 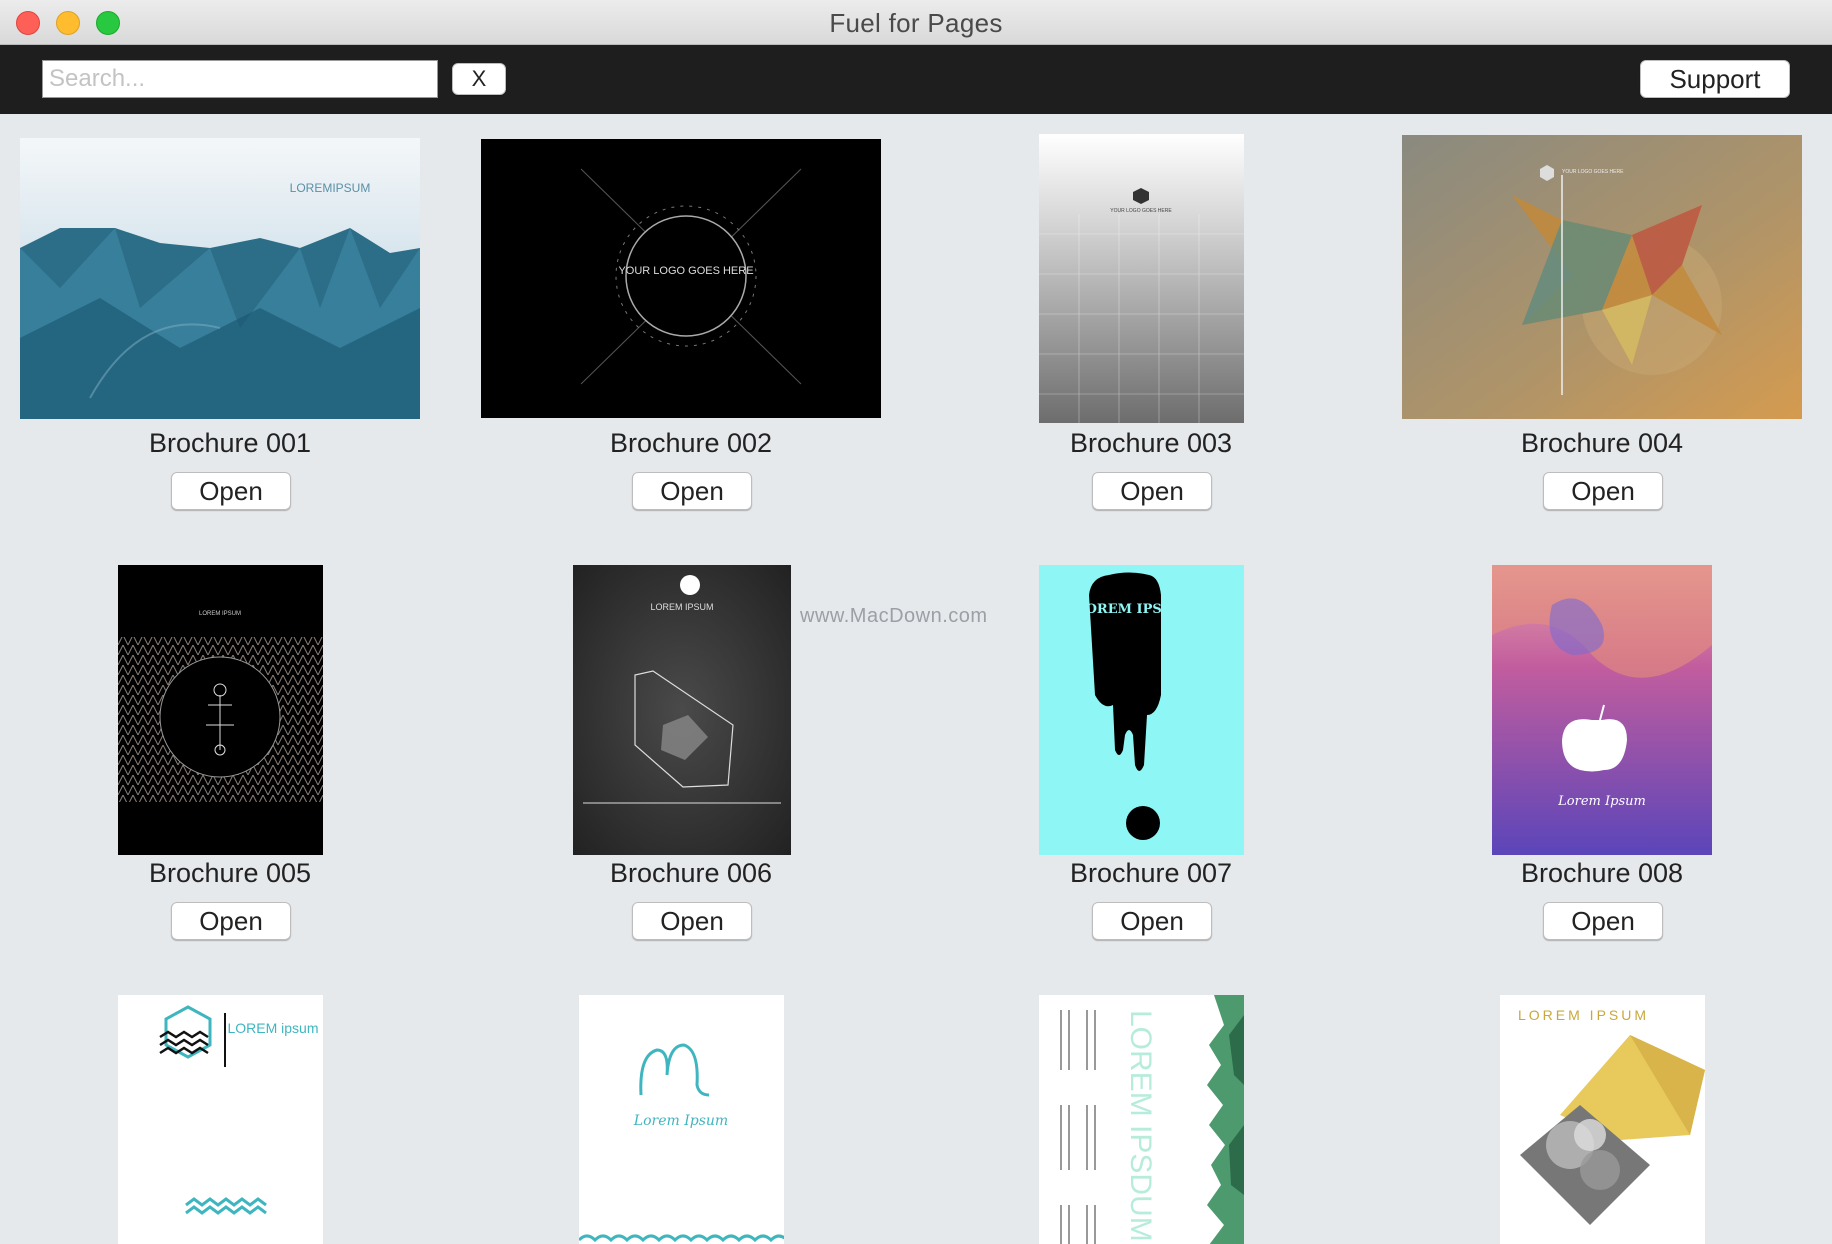 I want to click on thumb-text: LOREM ipsum, so click(x=272, y=1028).